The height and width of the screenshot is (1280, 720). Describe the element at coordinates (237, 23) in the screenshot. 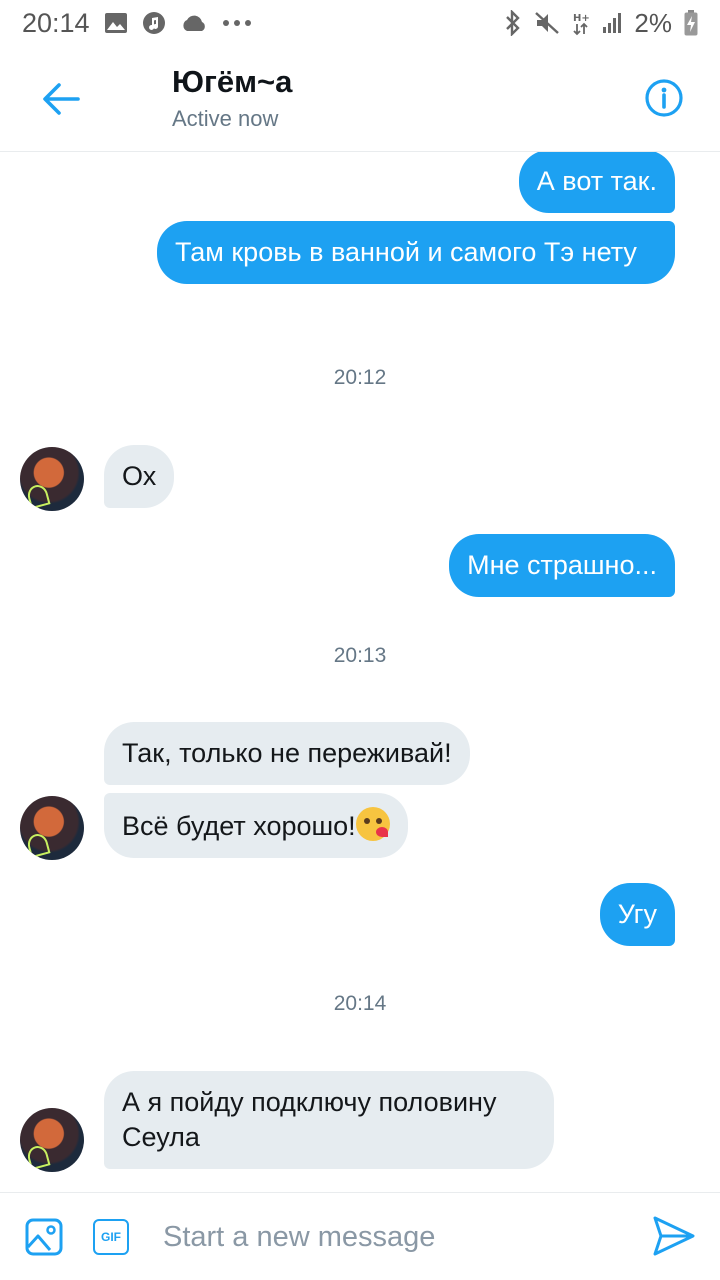

I see `more-notifications-icon` at that location.